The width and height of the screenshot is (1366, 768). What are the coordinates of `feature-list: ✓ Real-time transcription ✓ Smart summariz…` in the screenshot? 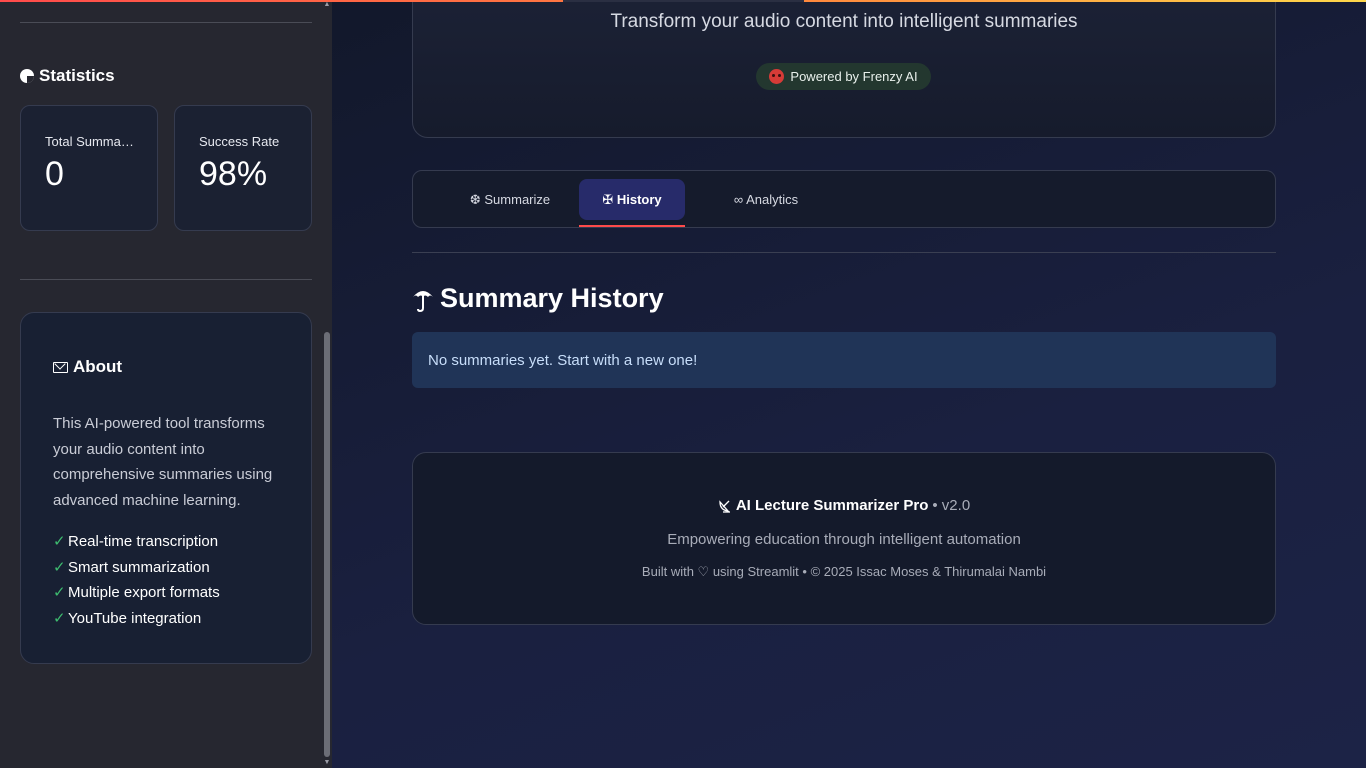 It's located at (136, 580).